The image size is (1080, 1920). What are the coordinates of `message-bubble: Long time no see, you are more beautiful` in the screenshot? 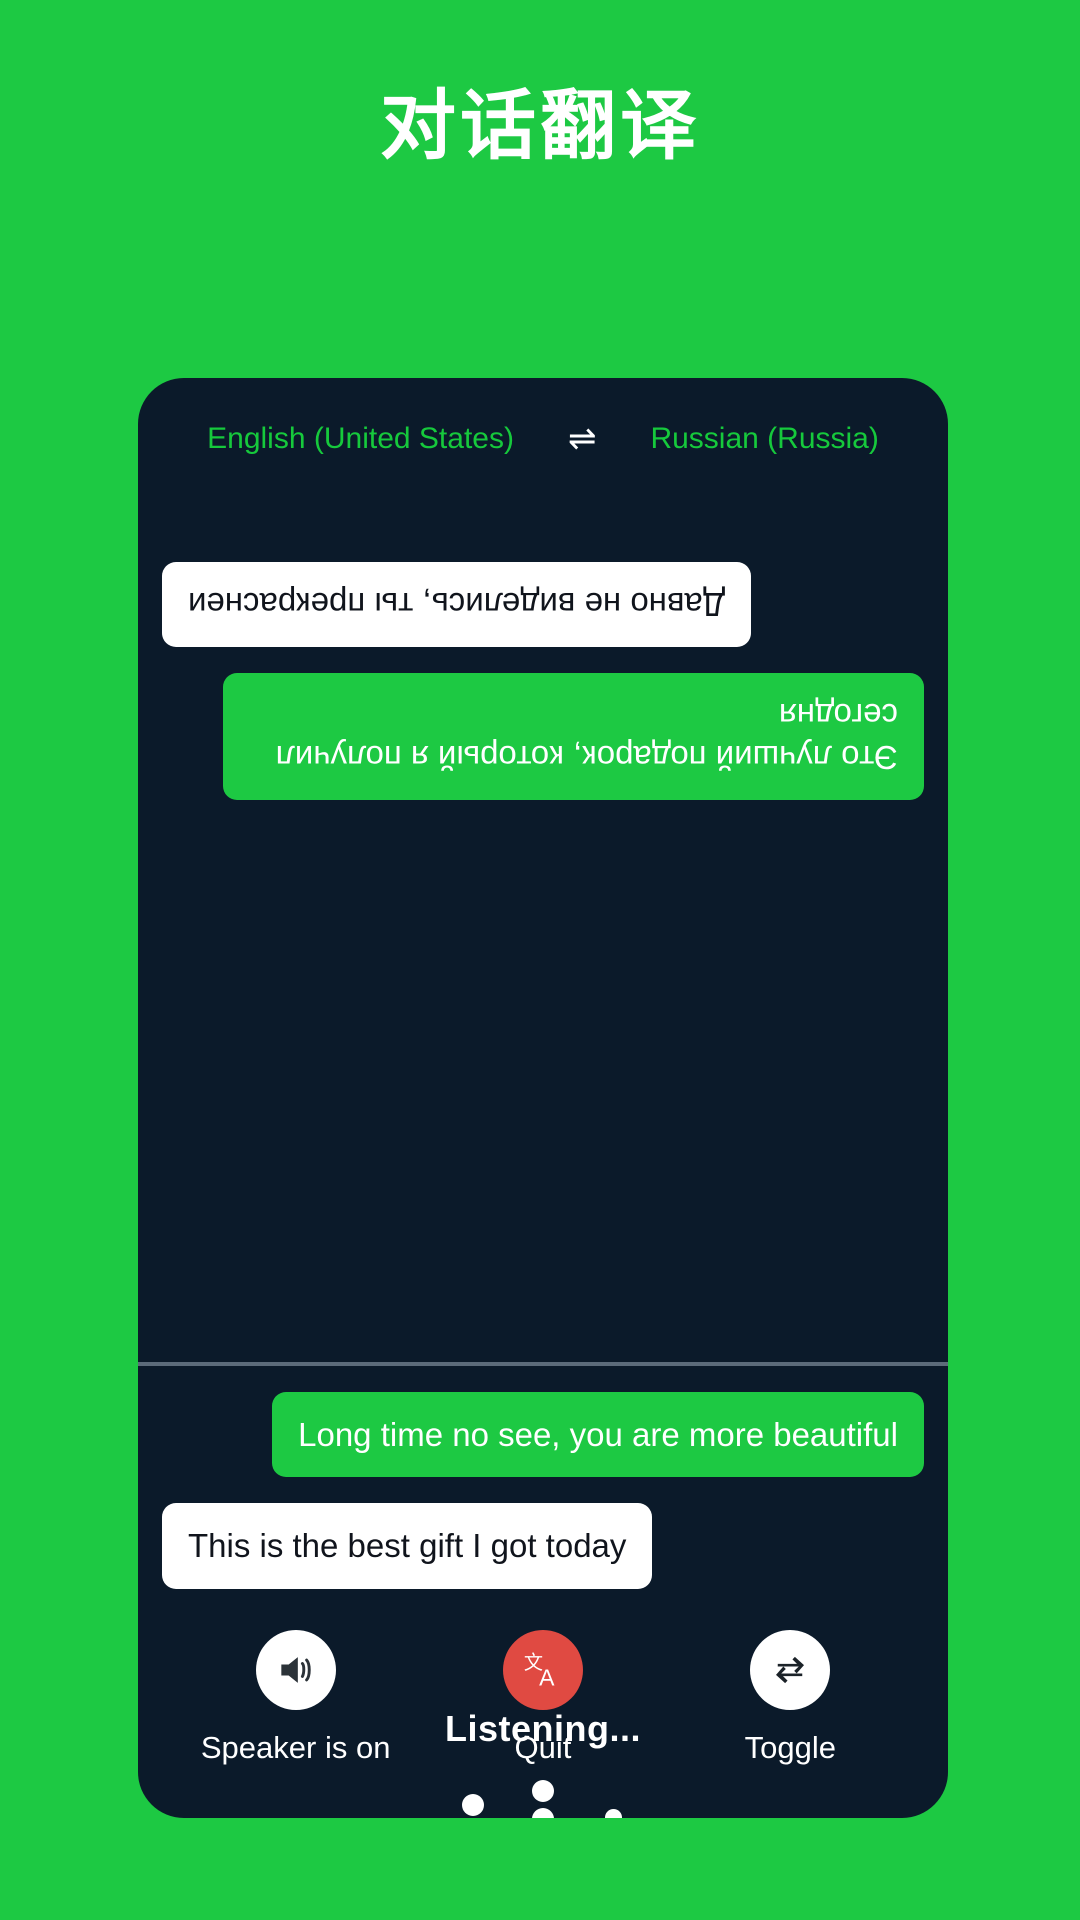 It's located at (598, 1435).